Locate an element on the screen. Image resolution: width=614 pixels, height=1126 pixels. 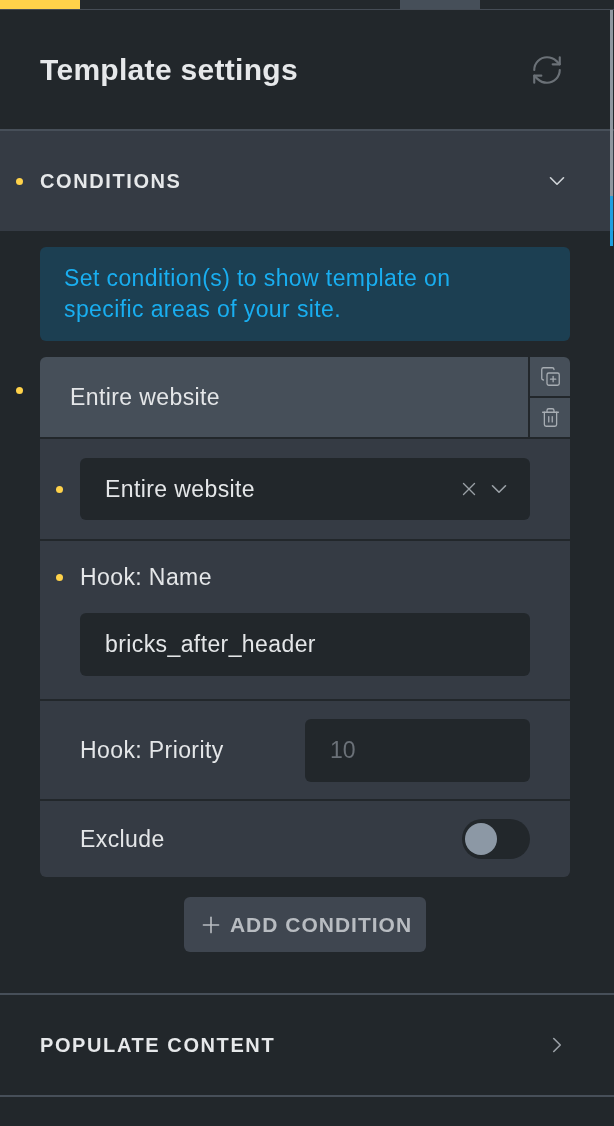
toggle-switch is located at coordinates (496, 839).